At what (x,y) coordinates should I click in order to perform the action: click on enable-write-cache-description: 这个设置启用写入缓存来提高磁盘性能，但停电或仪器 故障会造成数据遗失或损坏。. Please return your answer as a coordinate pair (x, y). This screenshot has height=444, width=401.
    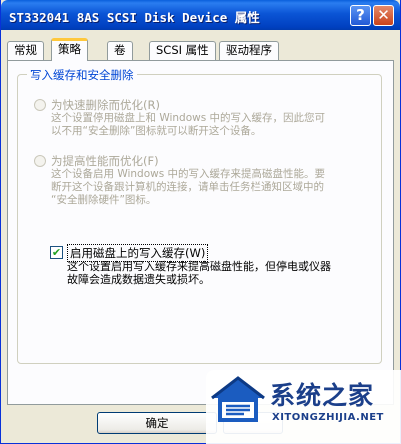
    Looking at the image, I should click on (199, 273).